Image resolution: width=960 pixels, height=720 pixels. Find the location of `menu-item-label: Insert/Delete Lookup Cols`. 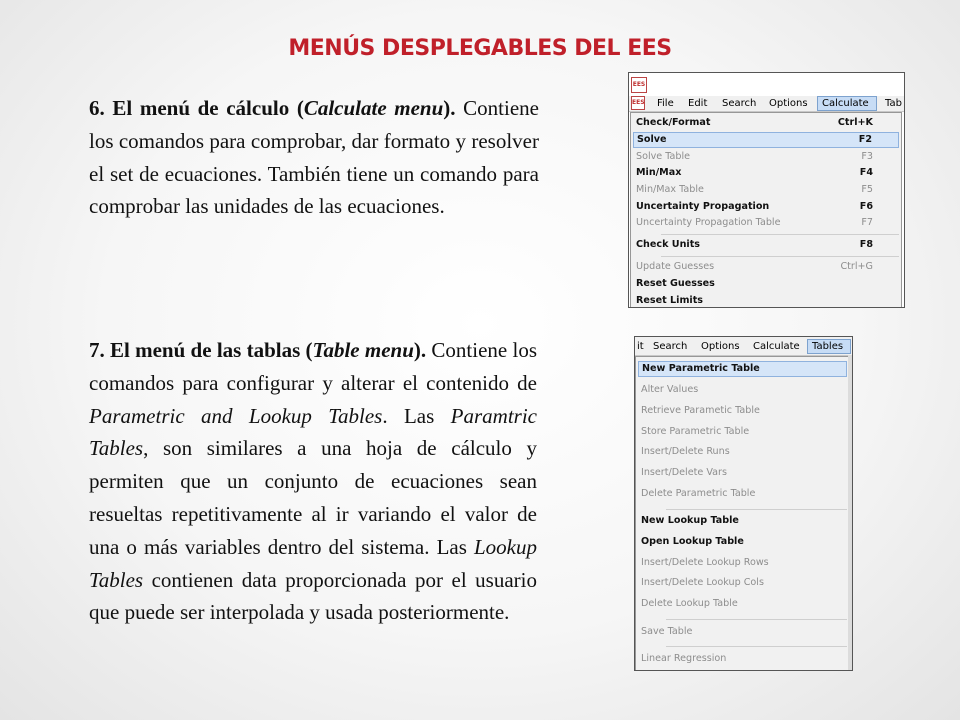

menu-item-label: Insert/Delete Lookup Cols is located at coordinates (702, 582).